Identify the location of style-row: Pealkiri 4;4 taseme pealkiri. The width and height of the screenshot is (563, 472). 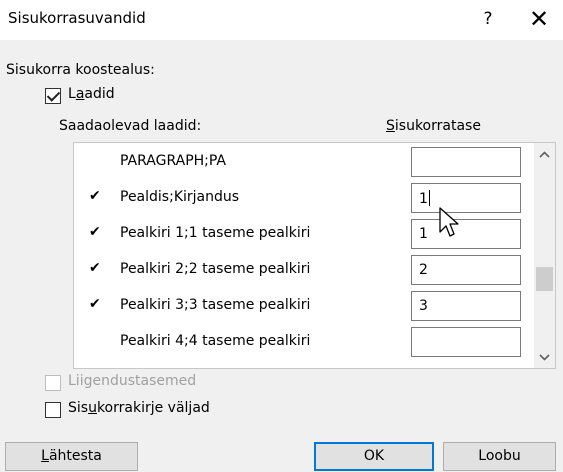
(304, 343).